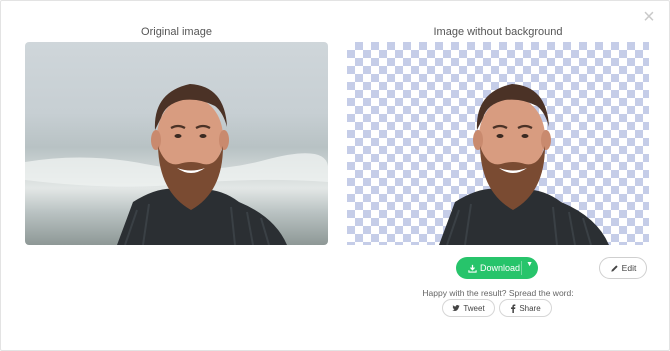  What do you see at coordinates (472, 268) in the screenshot?
I see `download-icon` at bounding box center [472, 268].